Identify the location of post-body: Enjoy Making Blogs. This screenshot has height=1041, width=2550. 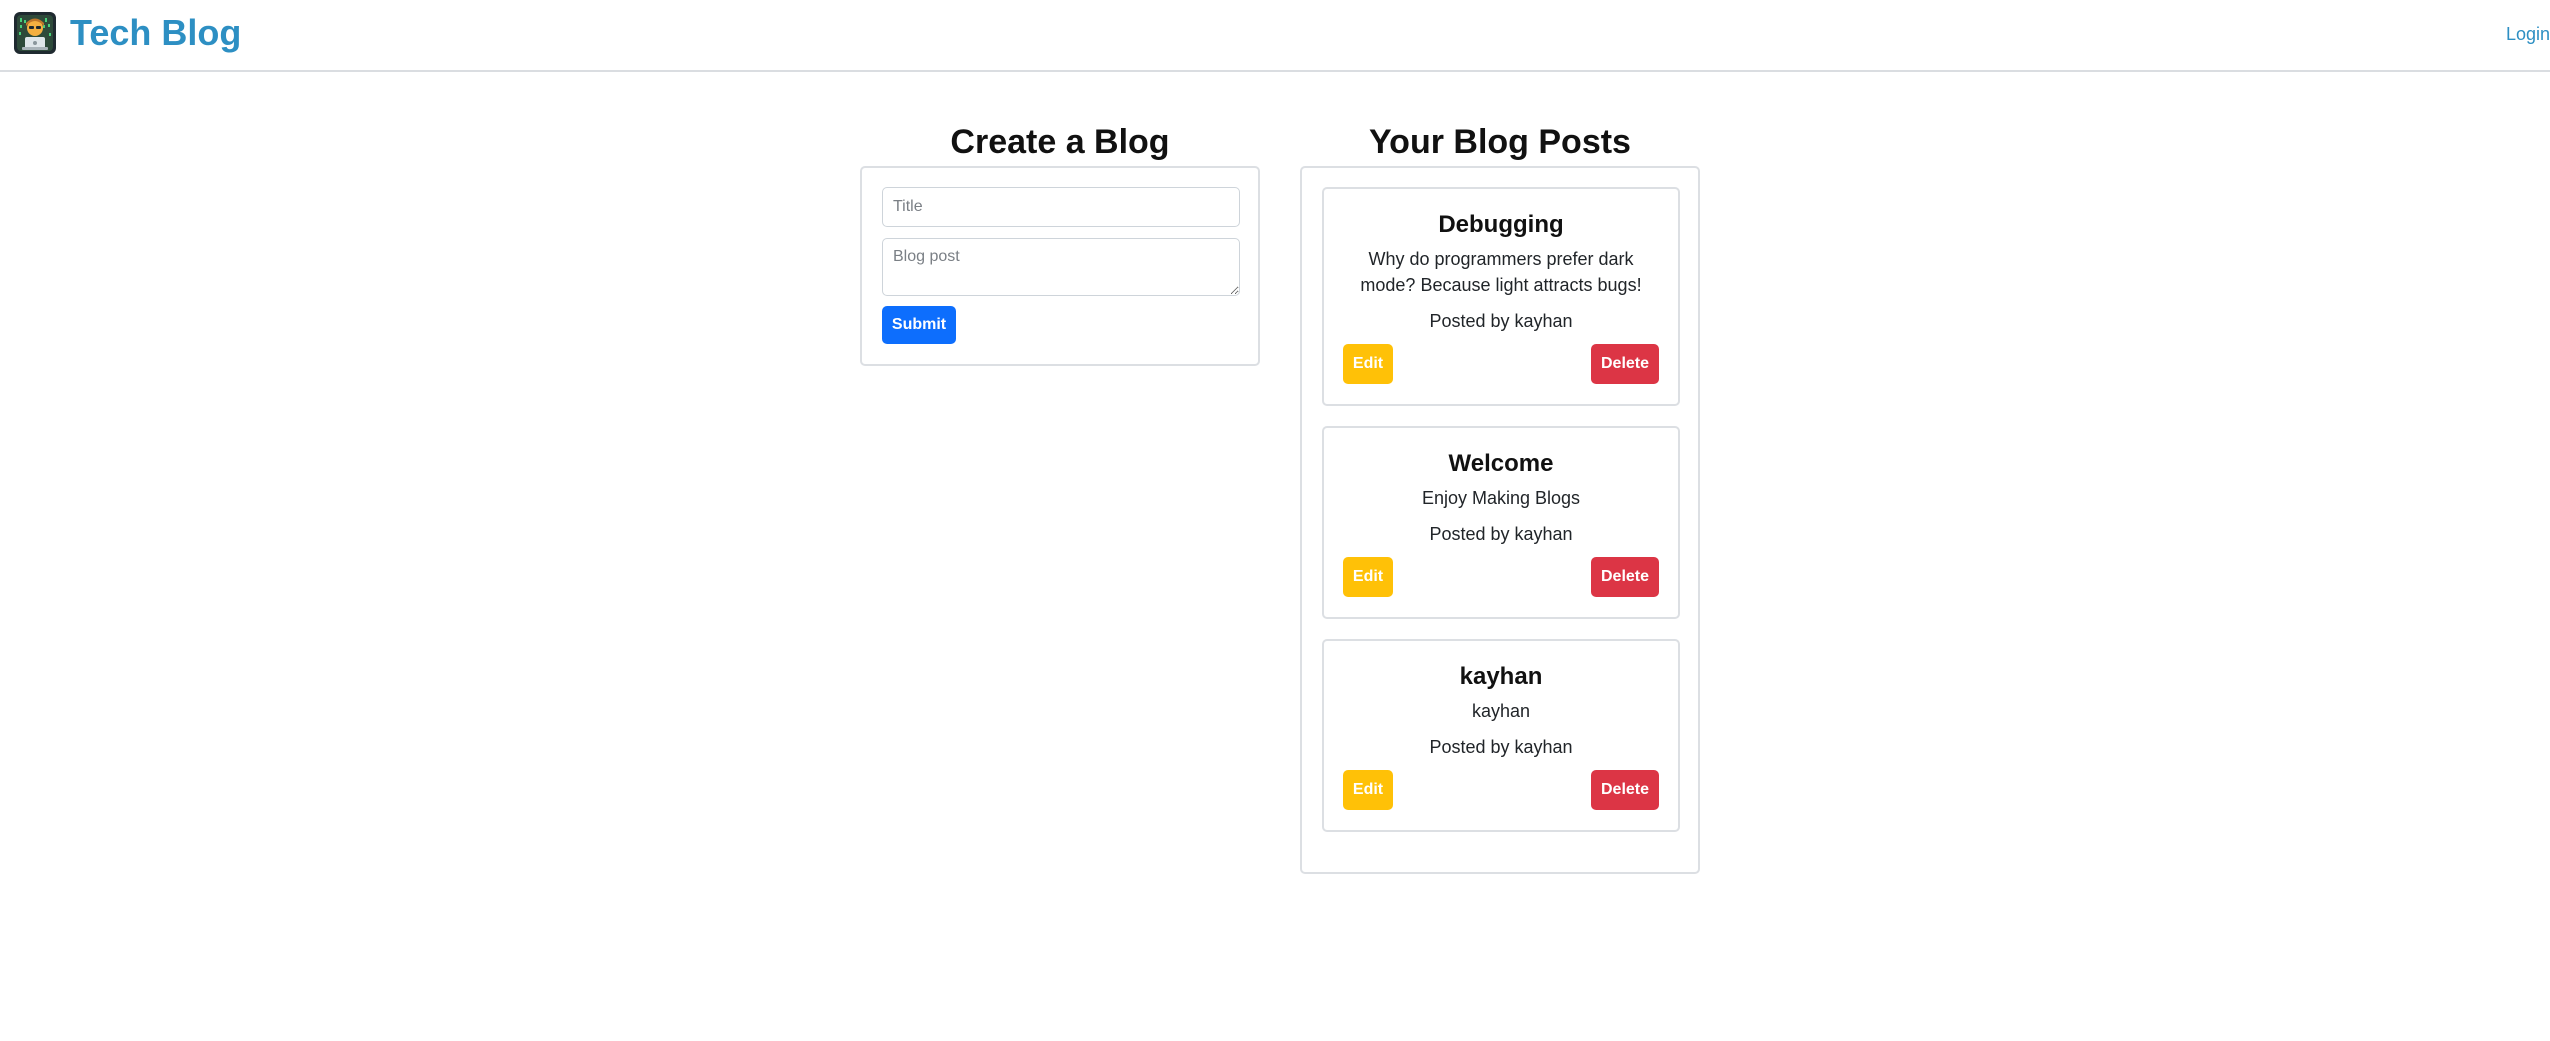
(1501, 498).